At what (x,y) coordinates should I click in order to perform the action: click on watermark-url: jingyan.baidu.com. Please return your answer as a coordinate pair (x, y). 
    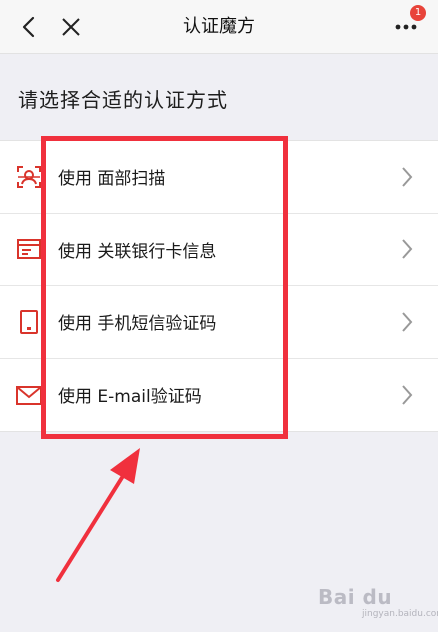
    Looking at the image, I should click on (400, 614).